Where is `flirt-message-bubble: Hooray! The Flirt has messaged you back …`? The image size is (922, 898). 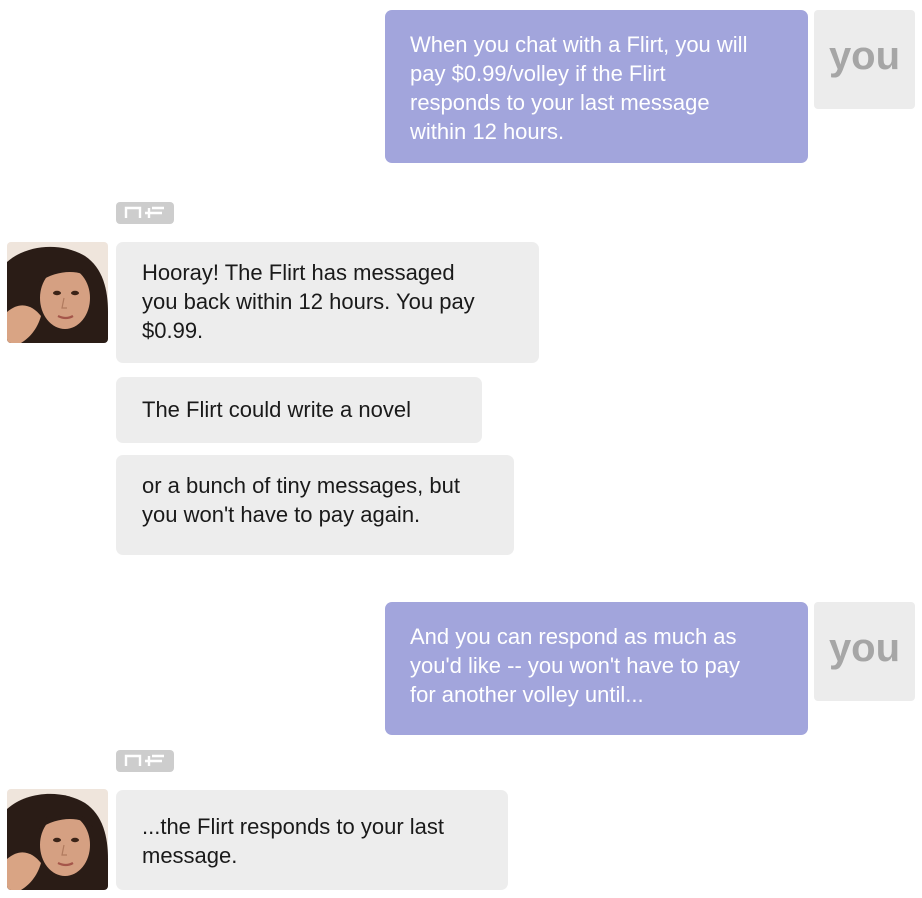 flirt-message-bubble: Hooray! The Flirt has messaged you back … is located at coordinates (327, 302).